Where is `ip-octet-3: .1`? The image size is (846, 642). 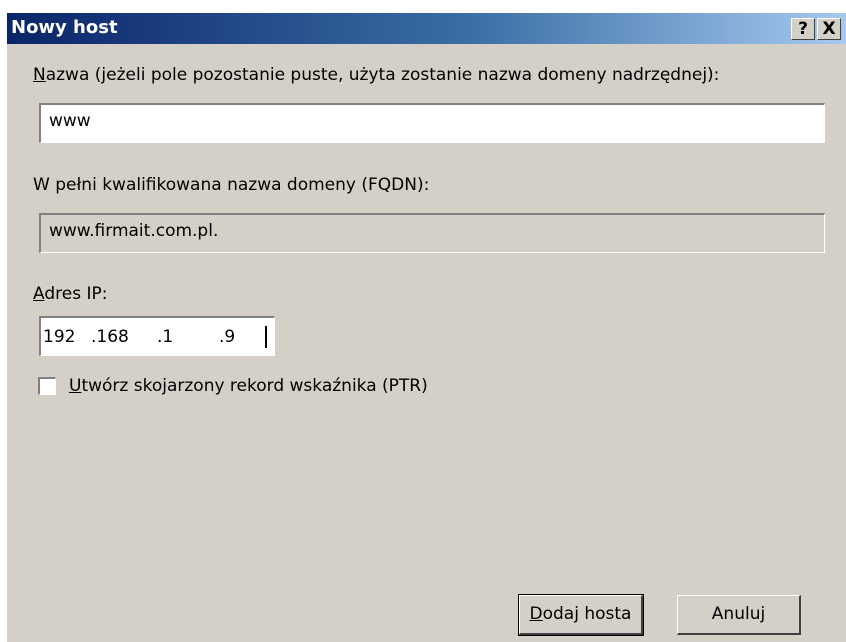
ip-octet-3: .1 is located at coordinates (165, 337).